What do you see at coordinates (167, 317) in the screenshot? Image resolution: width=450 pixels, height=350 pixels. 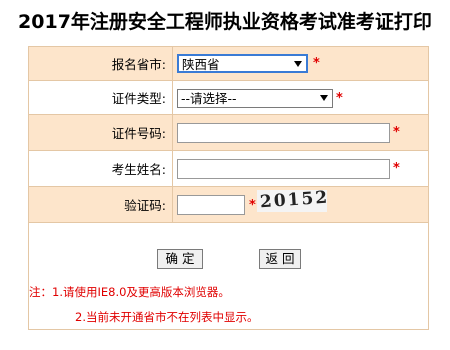 I see `note-line-2: 2.当前未开通省市不在列表中显示。` at bounding box center [167, 317].